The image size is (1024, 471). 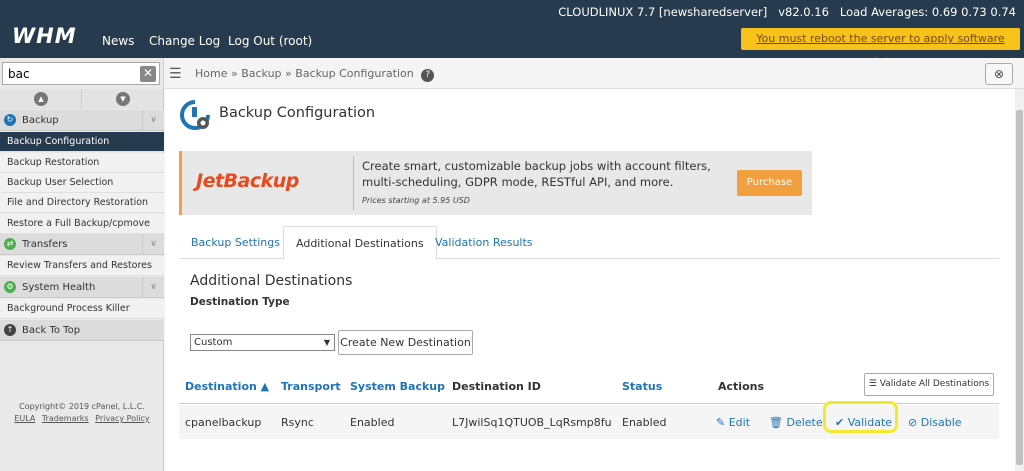 I want to click on chevron-down-icon: ▼, so click(x=123, y=99).